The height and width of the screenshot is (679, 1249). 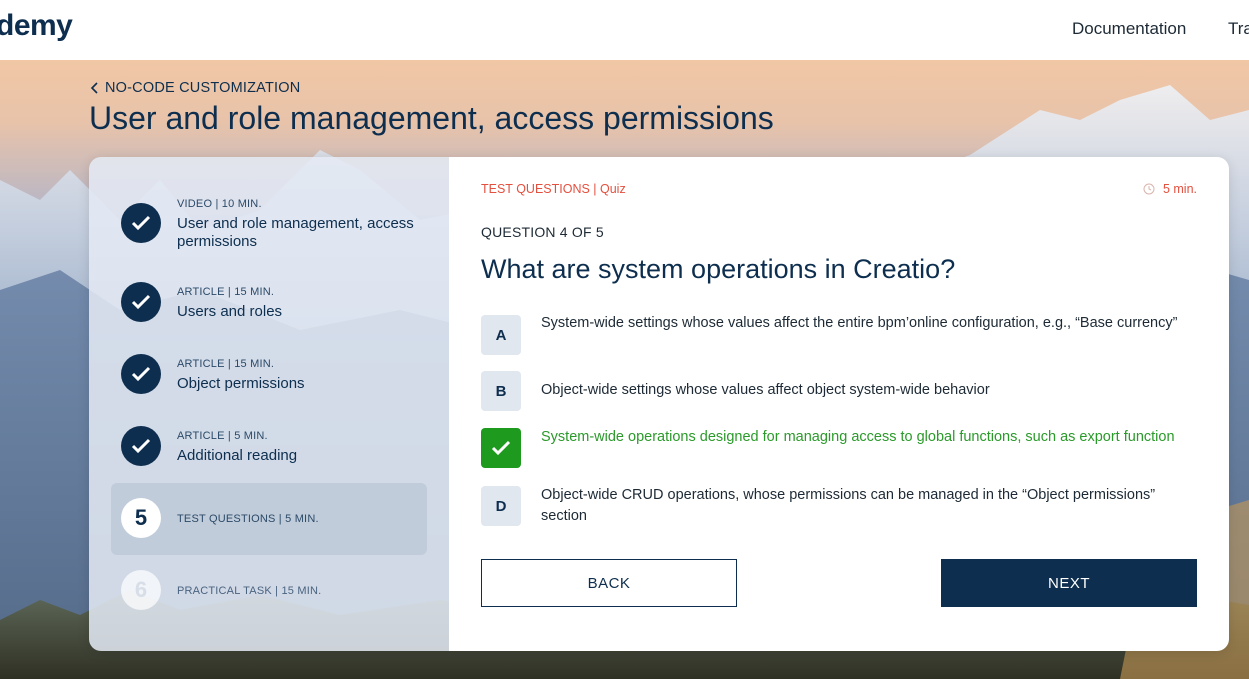 I want to click on step-article-users-roles: ARTICLE | 15 MIN. Users and roles, so click(x=269, y=303).